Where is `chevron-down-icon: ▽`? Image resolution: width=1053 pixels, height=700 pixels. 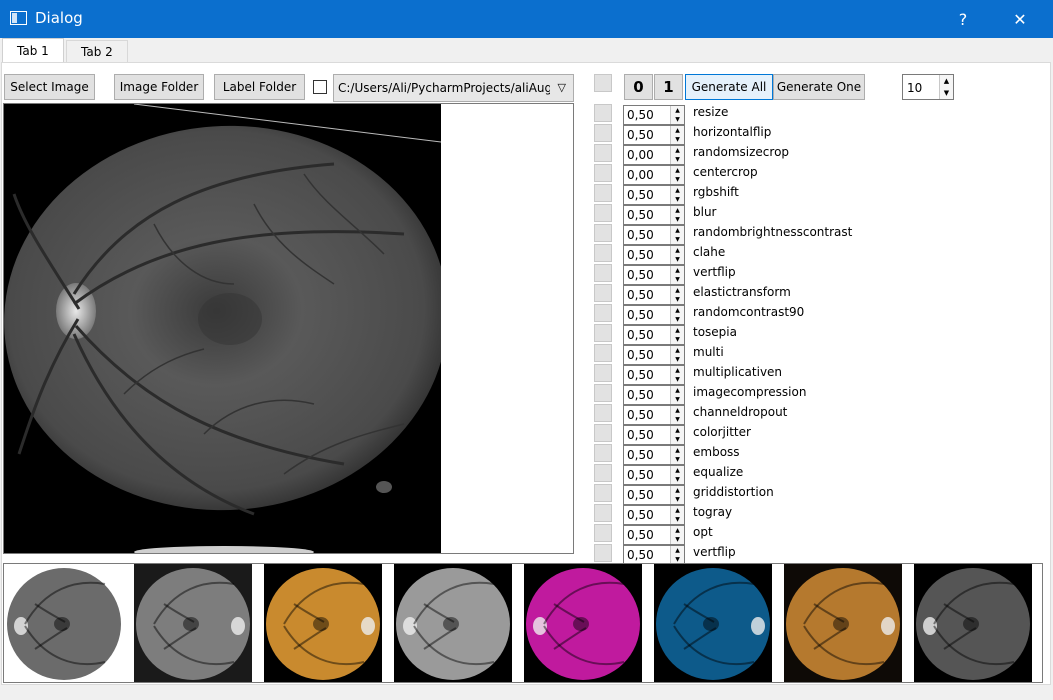
chevron-down-icon: ▽ is located at coordinates (562, 87).